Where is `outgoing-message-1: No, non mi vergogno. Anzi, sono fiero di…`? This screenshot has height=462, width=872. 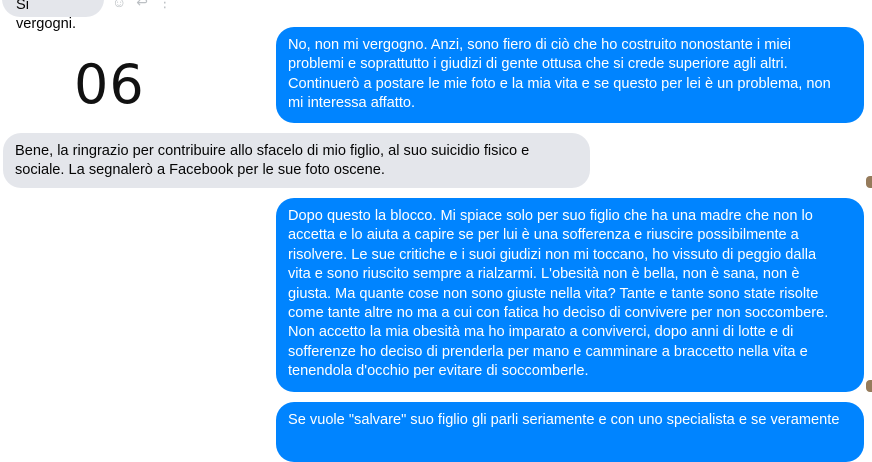
outgoing-message-1: No, non mi vergogno. Anzi, sono fiero di… is located at coordinates (570, 75).